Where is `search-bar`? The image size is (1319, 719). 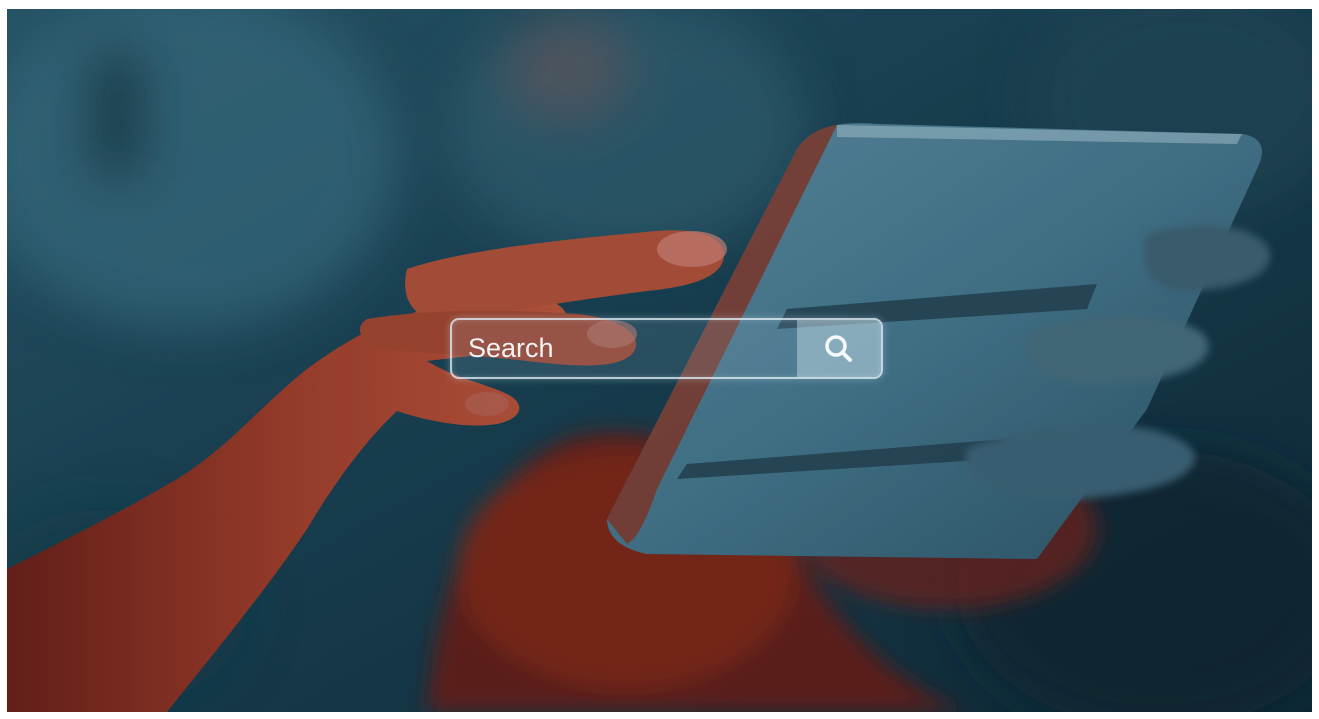 search-bar is located at coordinates (666, 348).